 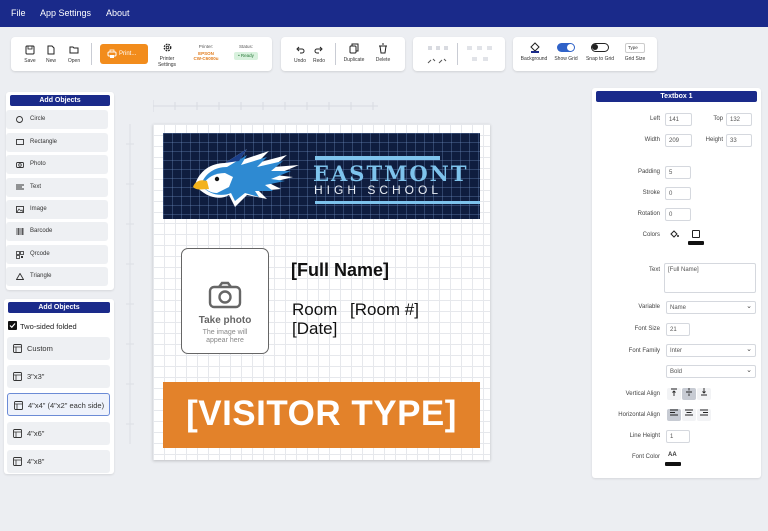 I want to click on add-barcode-label: Barcode, so click(x=41, y=231).